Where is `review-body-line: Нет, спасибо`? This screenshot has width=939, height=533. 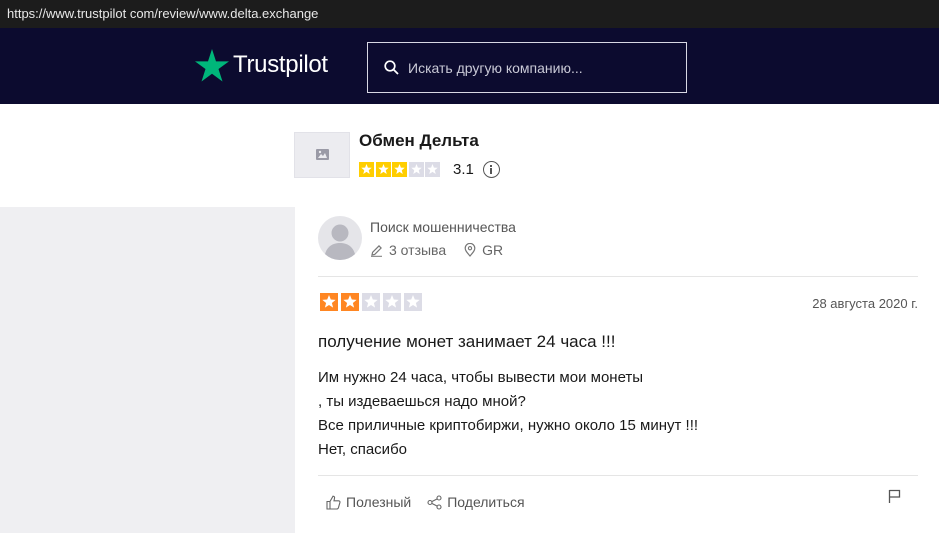
review-body-line: Нет, спасибо is located at coordinates (362, 449).